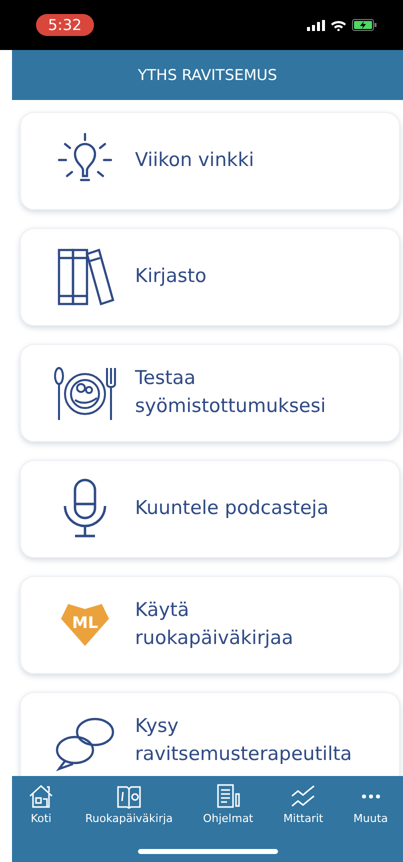 The image size is (403, 862). What do you see at coordinates (364, 25) in the screenshot?
I see `battery-icon` at bounding box center [364, 25].